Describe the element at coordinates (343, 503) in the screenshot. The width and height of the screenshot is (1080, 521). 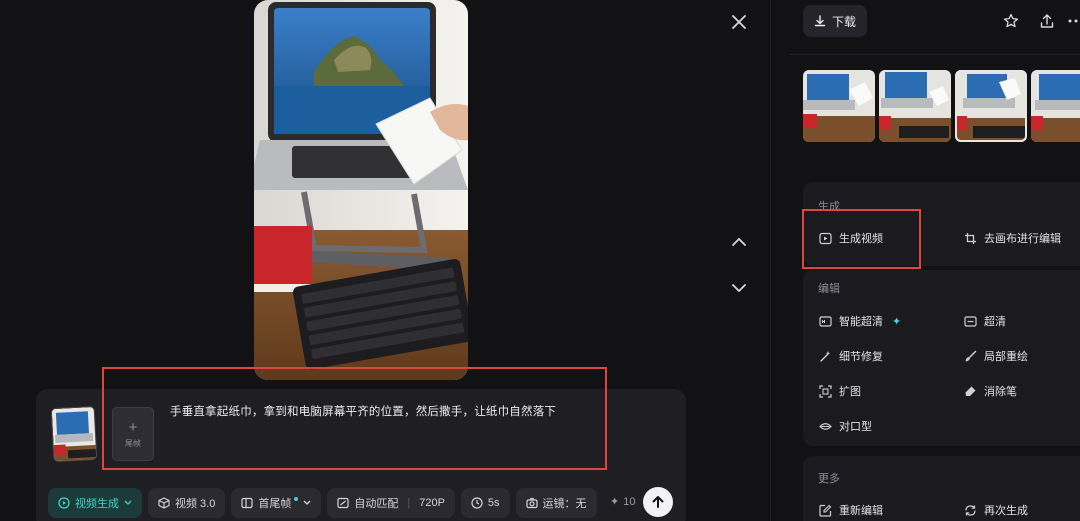
I see `aspect-ratio-icon` at that location.